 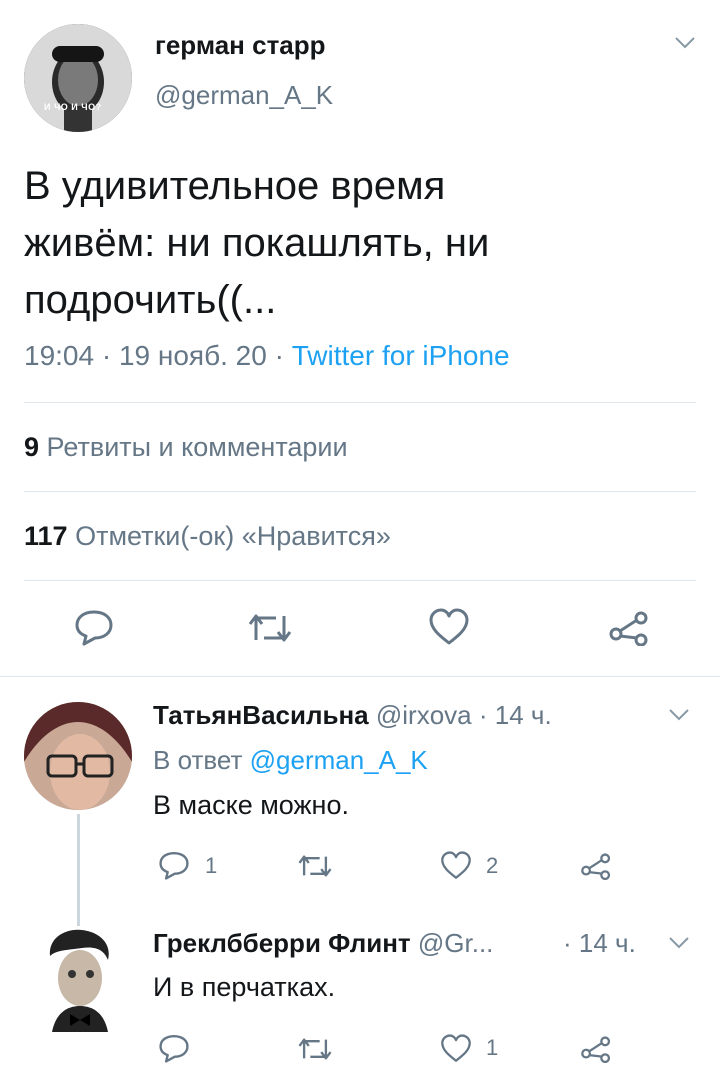 What do you see at coordinates (198, 760) in the screenshot?
I see `reply-to-prefix: В ответ` at bounding box center [198, 760].